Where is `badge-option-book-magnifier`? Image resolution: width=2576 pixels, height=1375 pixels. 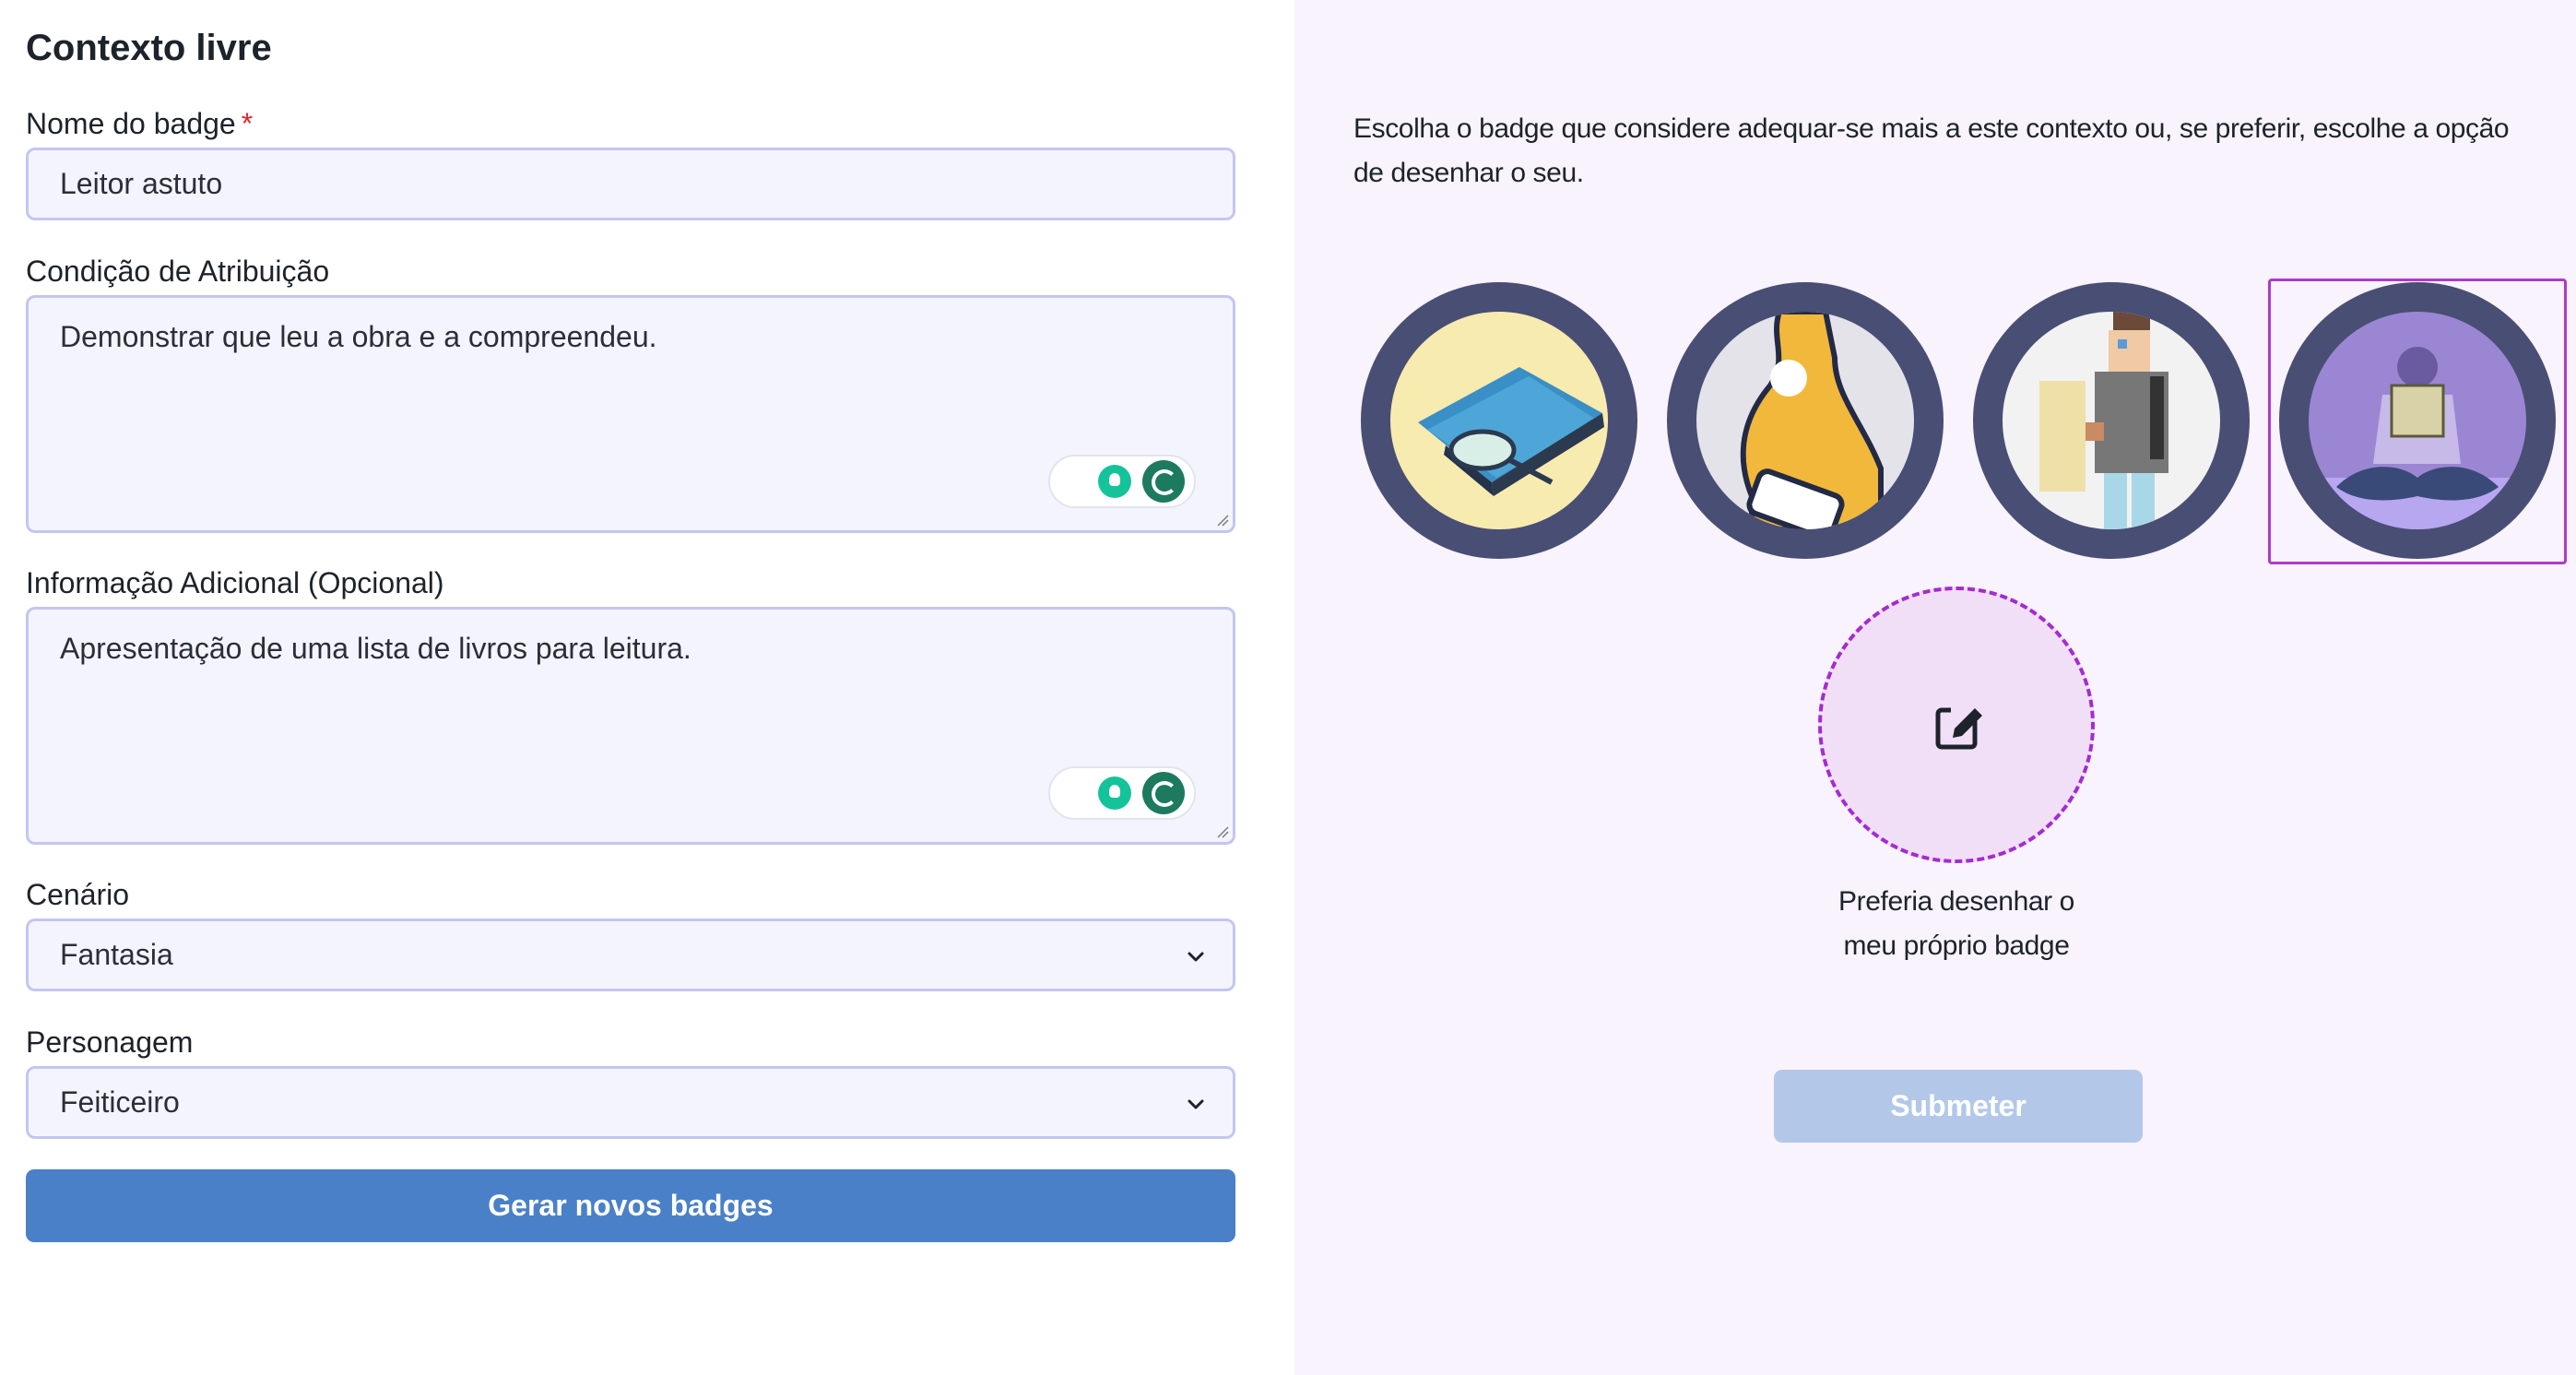 badge-option-book-magnifier is located at coordinates (1499, 421).